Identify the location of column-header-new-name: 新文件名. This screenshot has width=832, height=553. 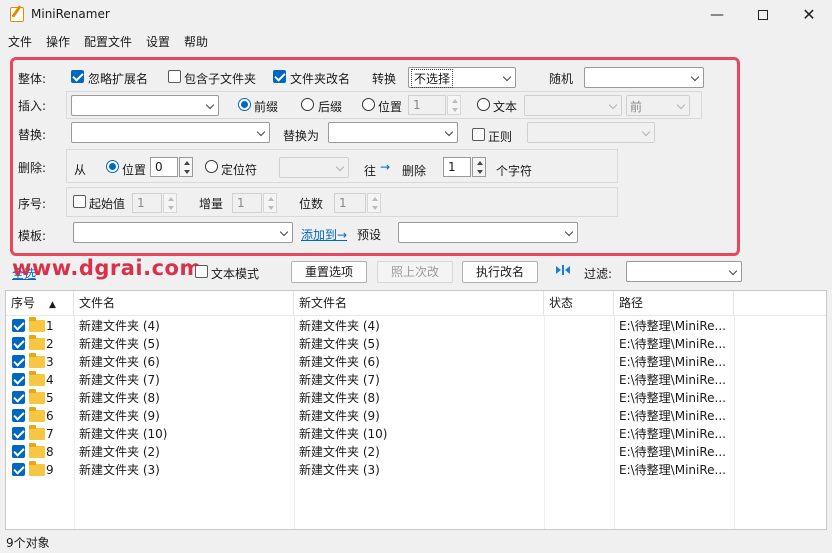
(419, 303).